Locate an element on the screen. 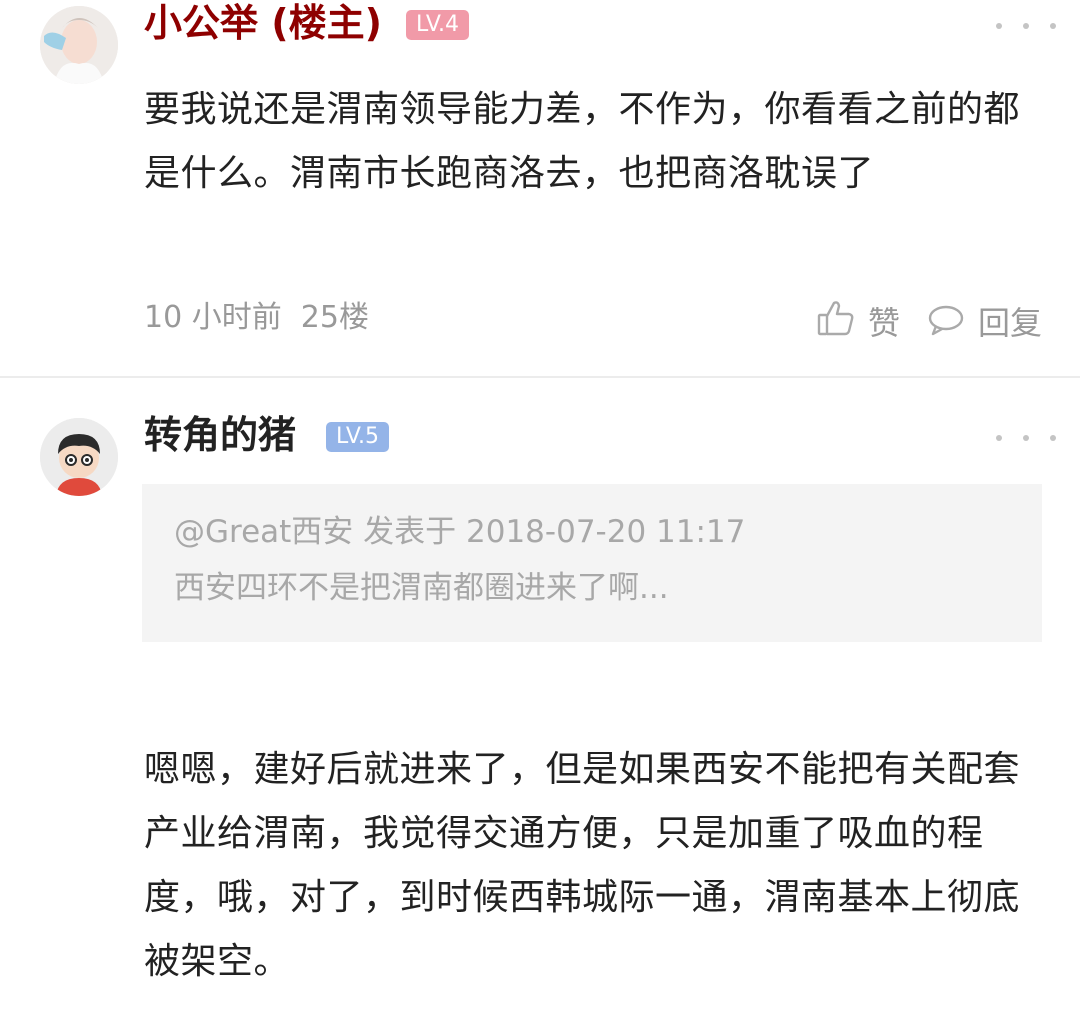 The image size is (1080, 1020). post-author-name: 小公举 (楼主) is located at coordinates (263, 23).